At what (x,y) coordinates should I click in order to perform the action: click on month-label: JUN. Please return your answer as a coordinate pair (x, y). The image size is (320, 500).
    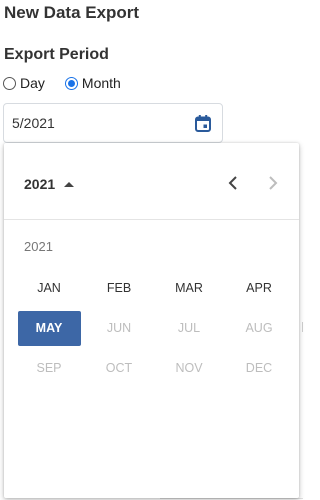
    Looking at the image, I should click on (119, 328).